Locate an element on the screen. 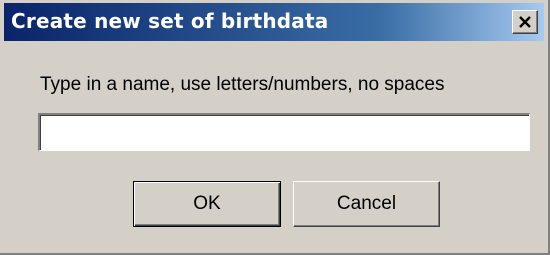 The height and width of the screenshot is (255, 550). title-bar: Create new set of birthdata is located at coordinates (274, 22).